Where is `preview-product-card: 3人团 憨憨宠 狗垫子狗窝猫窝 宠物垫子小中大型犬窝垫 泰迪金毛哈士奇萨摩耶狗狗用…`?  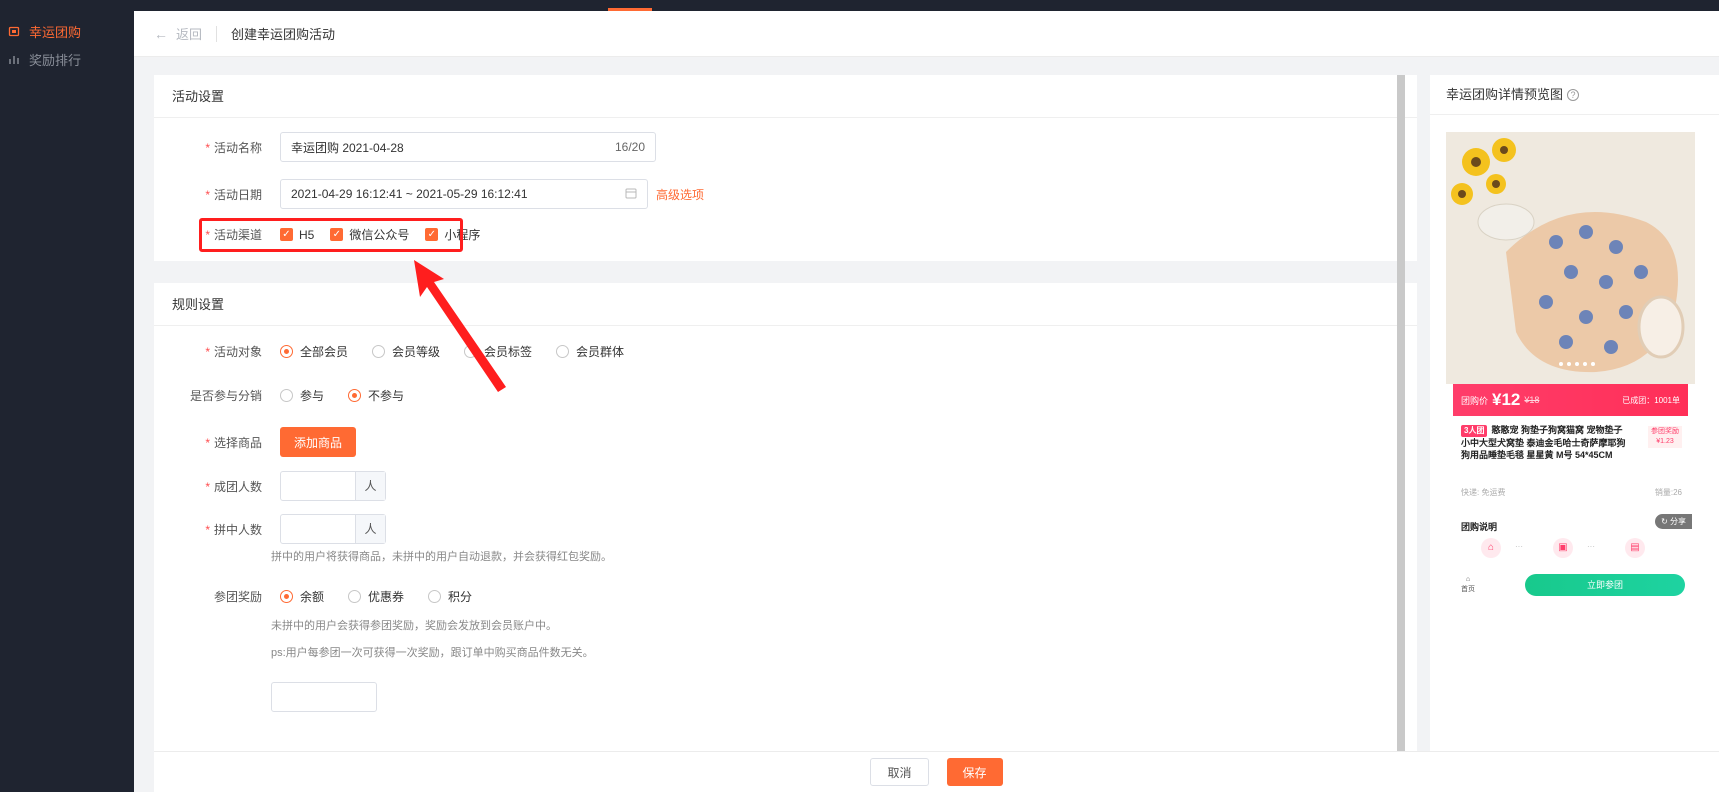
preview-product-card: 3人团 憨憨宠 狗垫子狗窝猫窝 宠物垫子小中大型犬窝垫 泰迪金毛哈士奇萨摩耶狗狗用… is located at coordinates (1570, 461).